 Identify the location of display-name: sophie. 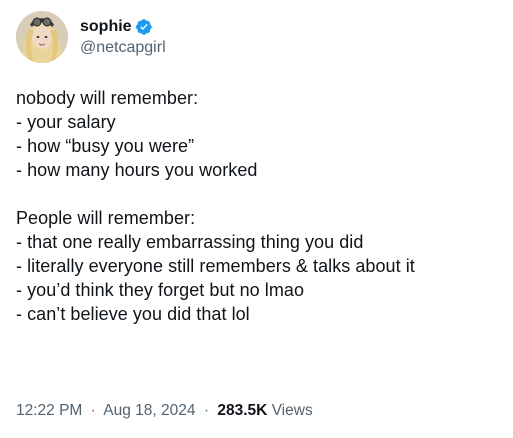
(106, 27).